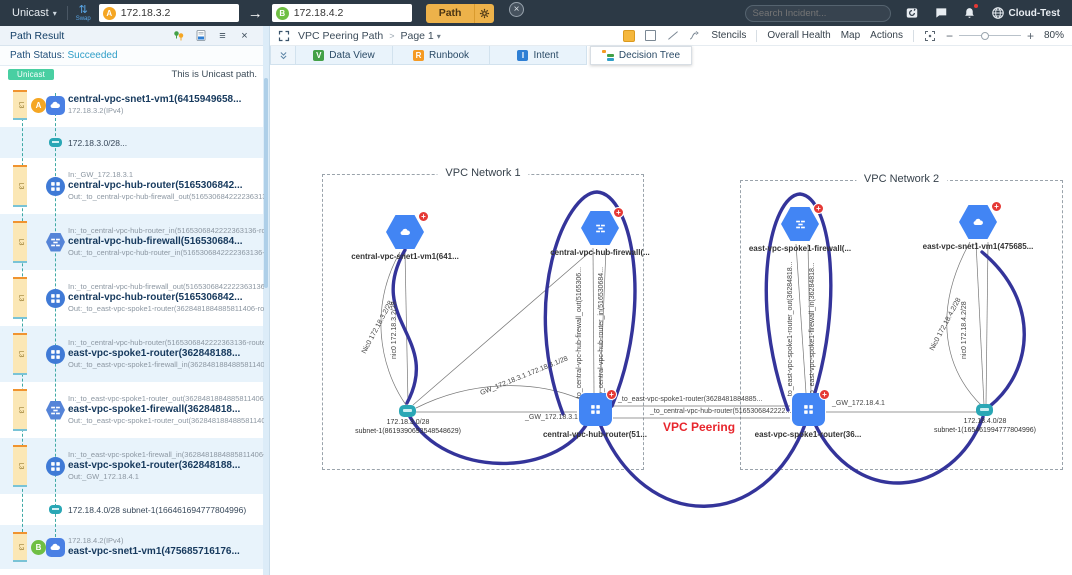  What do you see at coordinates (598, 407) in the screenshot?
I see `node-central-vpc-hub-router: +` at bounding box center [598, 407].